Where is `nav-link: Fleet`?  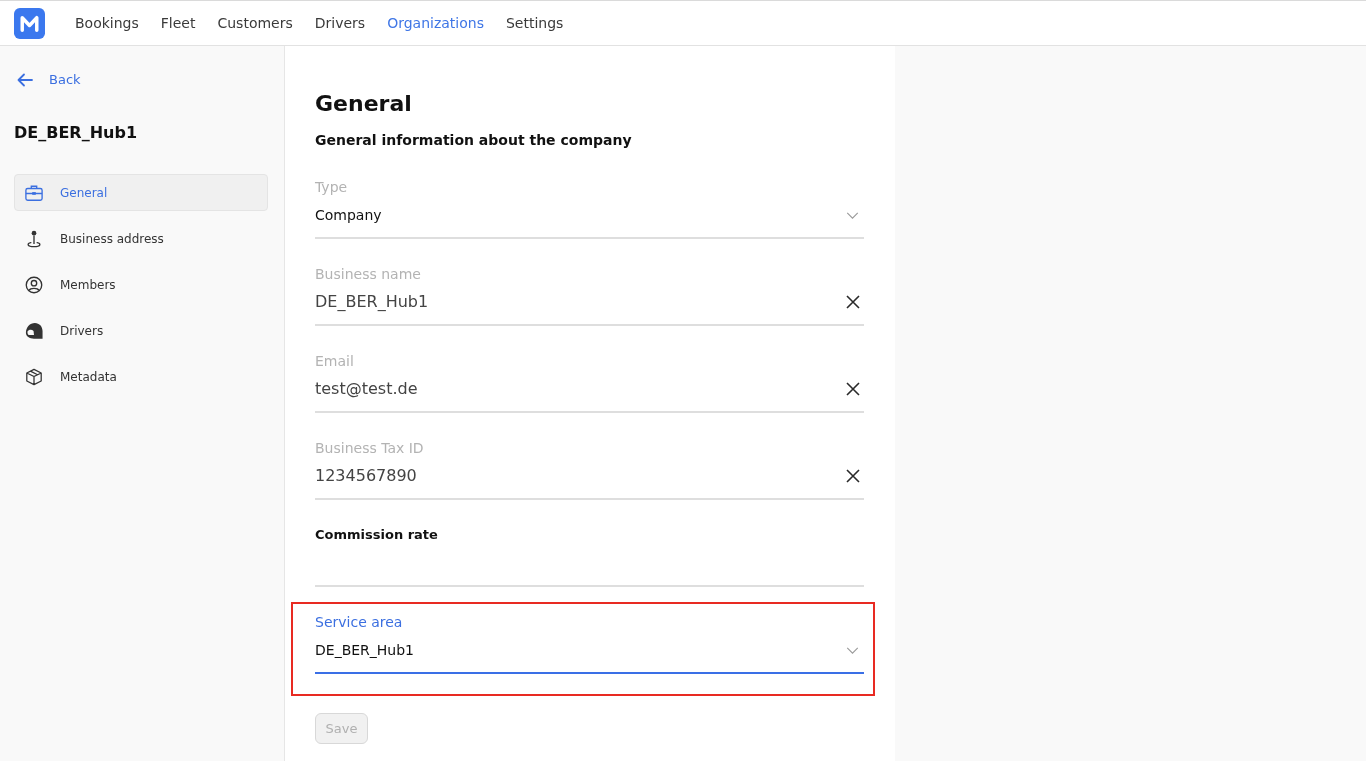 nav-link: Fleet is located at coordinates (178, 23).